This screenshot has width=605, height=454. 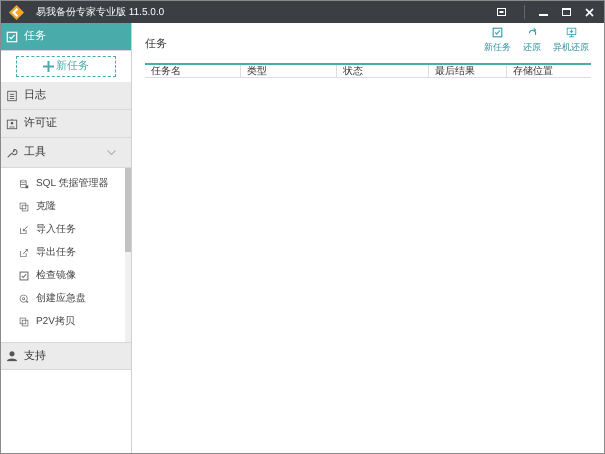 What do you see at coordinates (66, 356) in the screenshot?
I see `sidebar-item: 支持` at bounding box center [66, 356].